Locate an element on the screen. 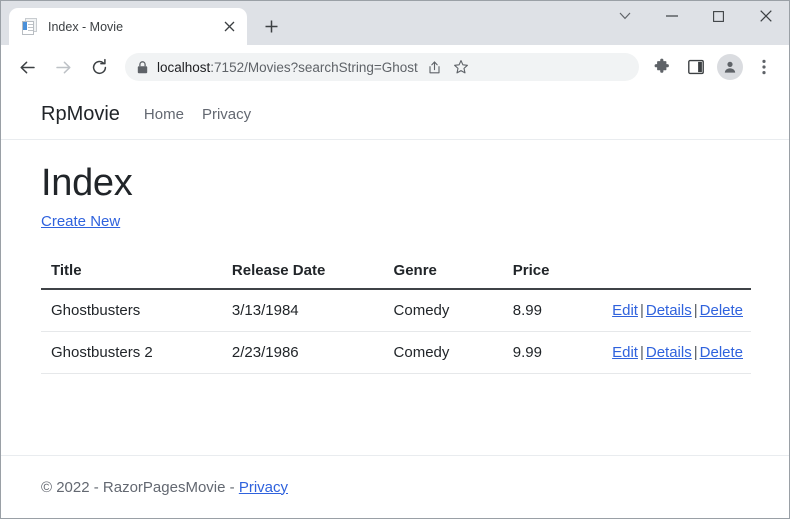 This screenshot has height=519, width=790. create-new-link: Create New is located at coordinates (80, 221).